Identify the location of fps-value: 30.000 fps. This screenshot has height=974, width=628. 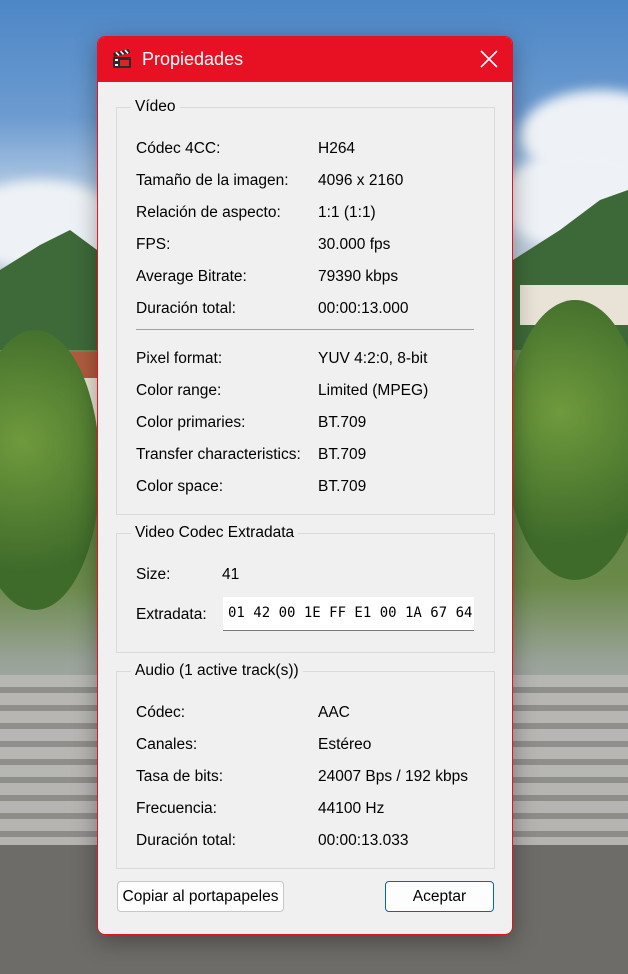
(354, 244).